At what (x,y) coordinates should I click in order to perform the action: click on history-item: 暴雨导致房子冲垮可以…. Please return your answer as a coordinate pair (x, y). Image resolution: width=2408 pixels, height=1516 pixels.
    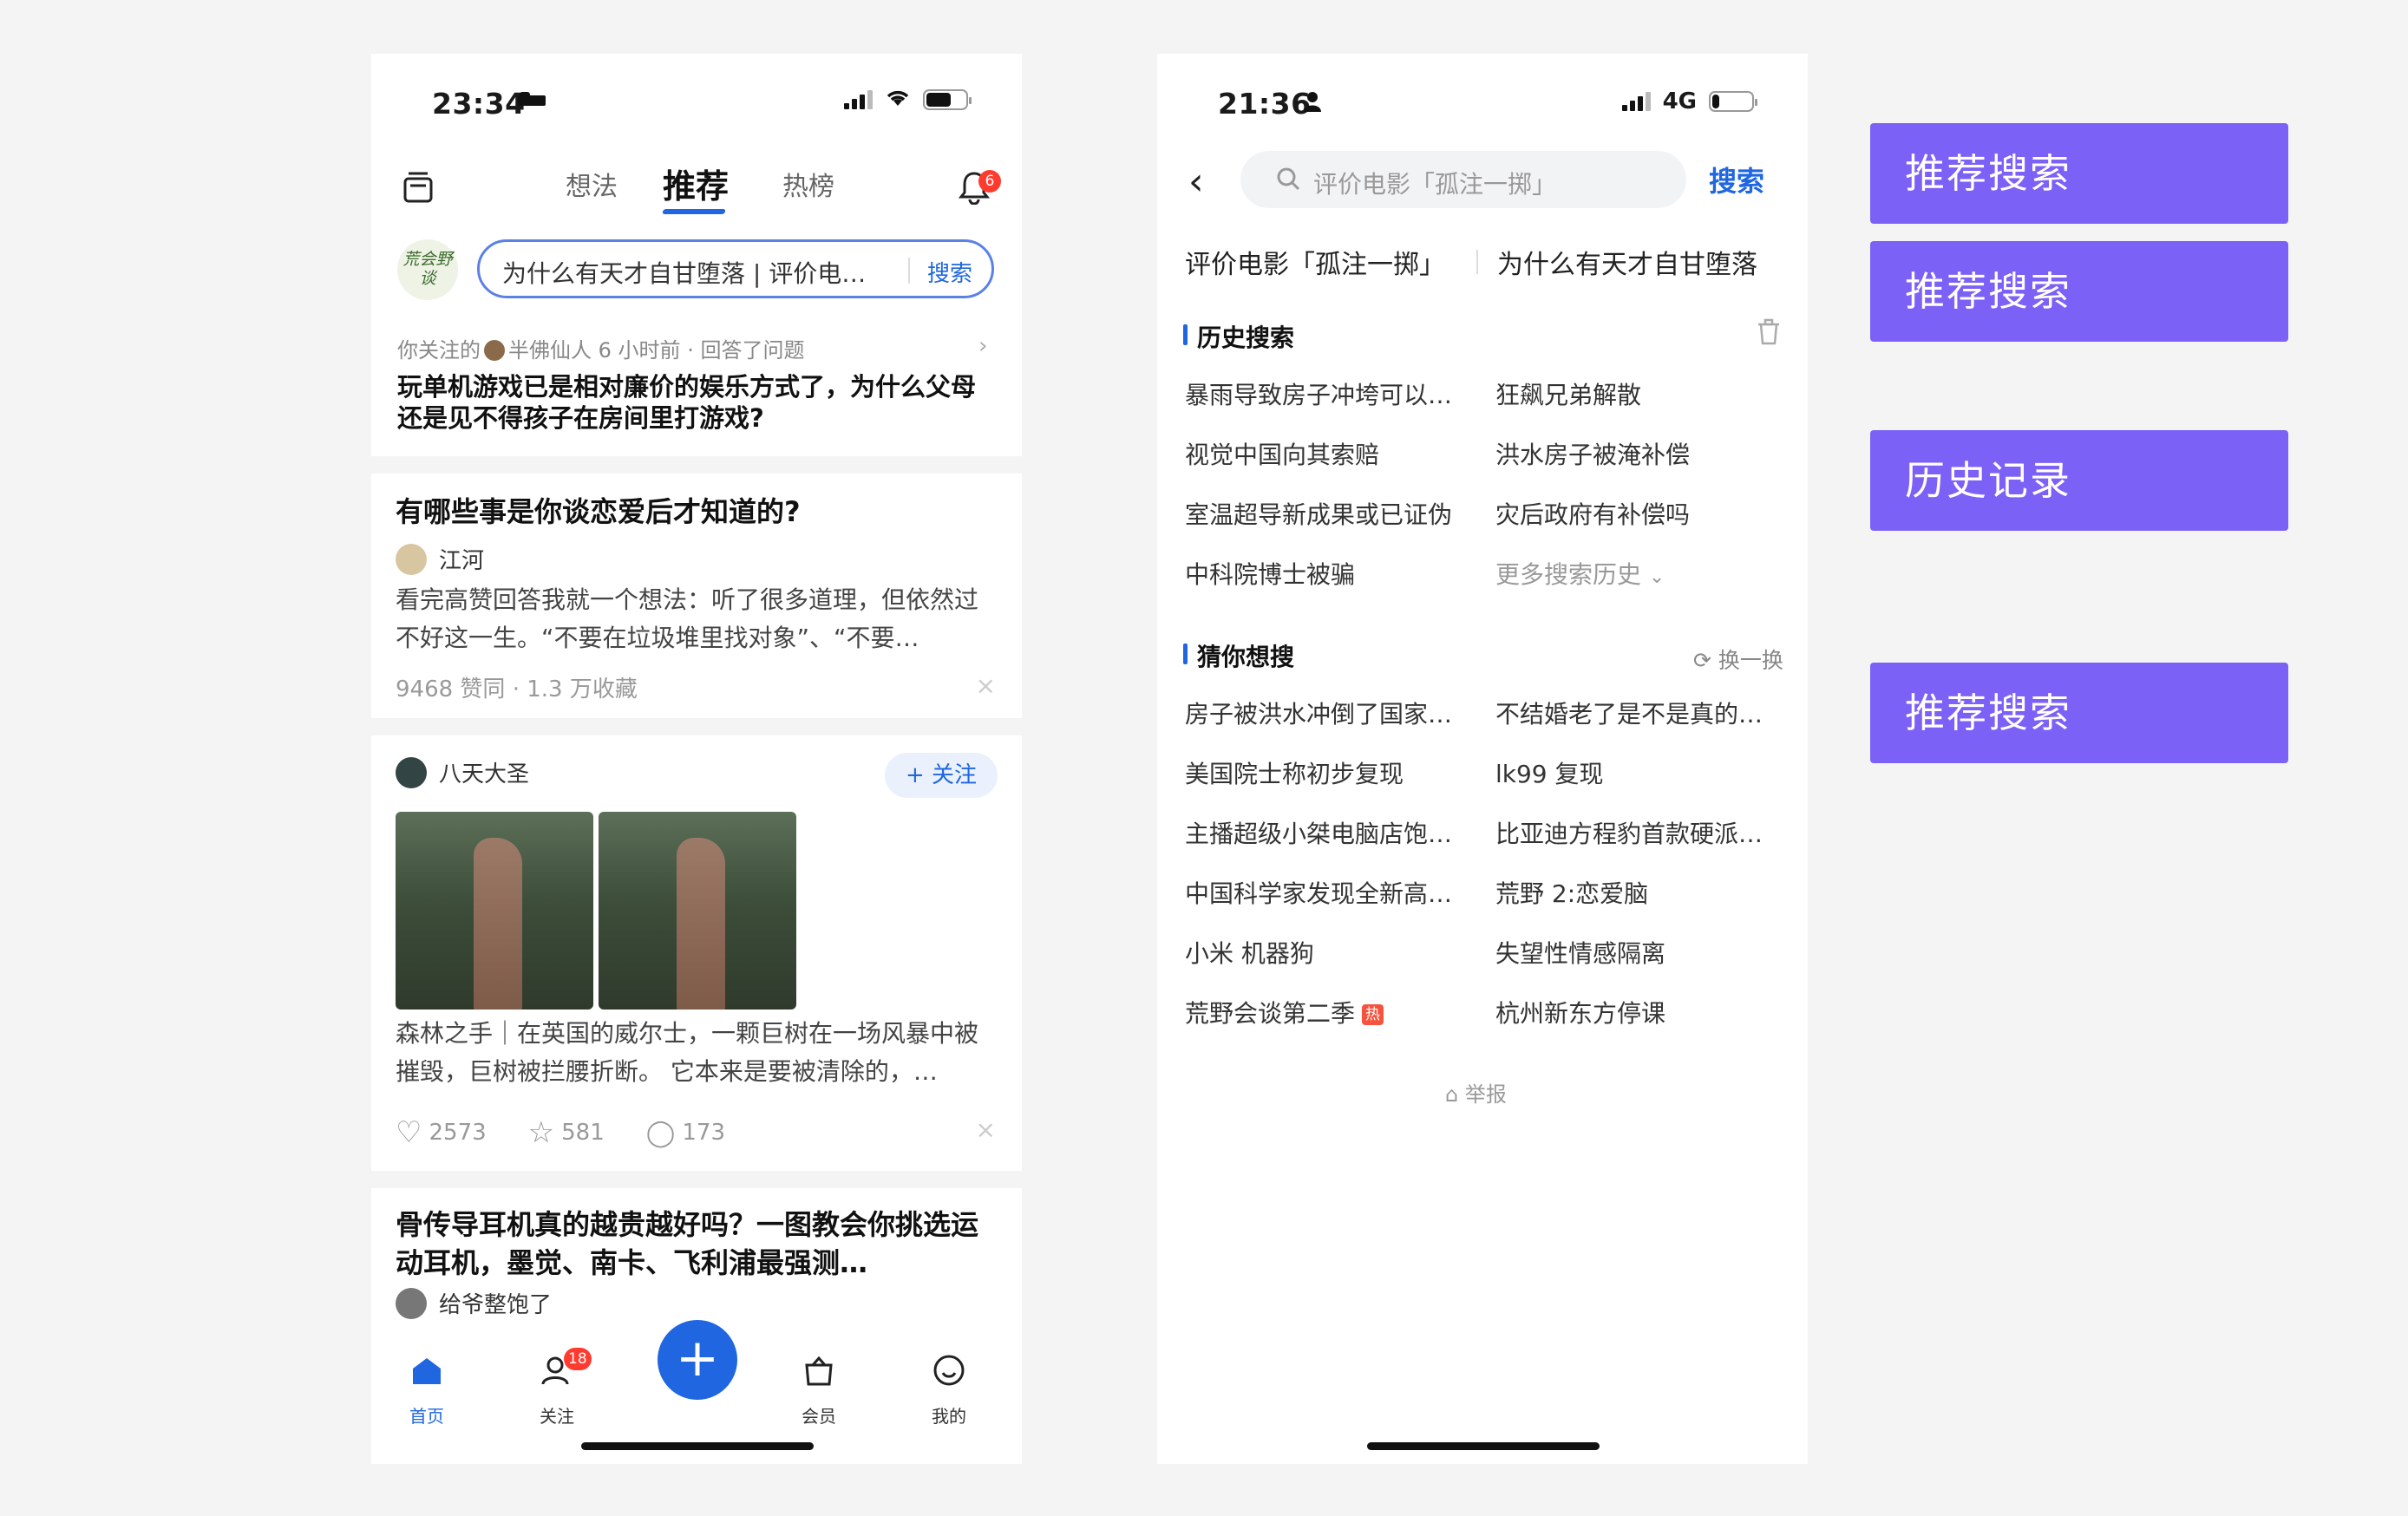
    Looking at the image, I should click on (1328, 393).